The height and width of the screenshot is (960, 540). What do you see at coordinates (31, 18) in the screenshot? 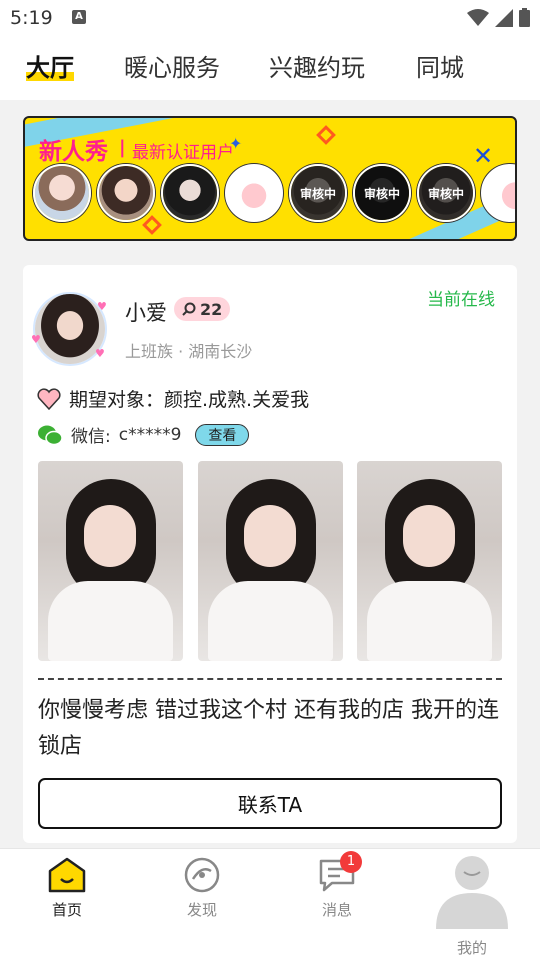
I see `status-time: 5:19` at bounding box center [31, 18].